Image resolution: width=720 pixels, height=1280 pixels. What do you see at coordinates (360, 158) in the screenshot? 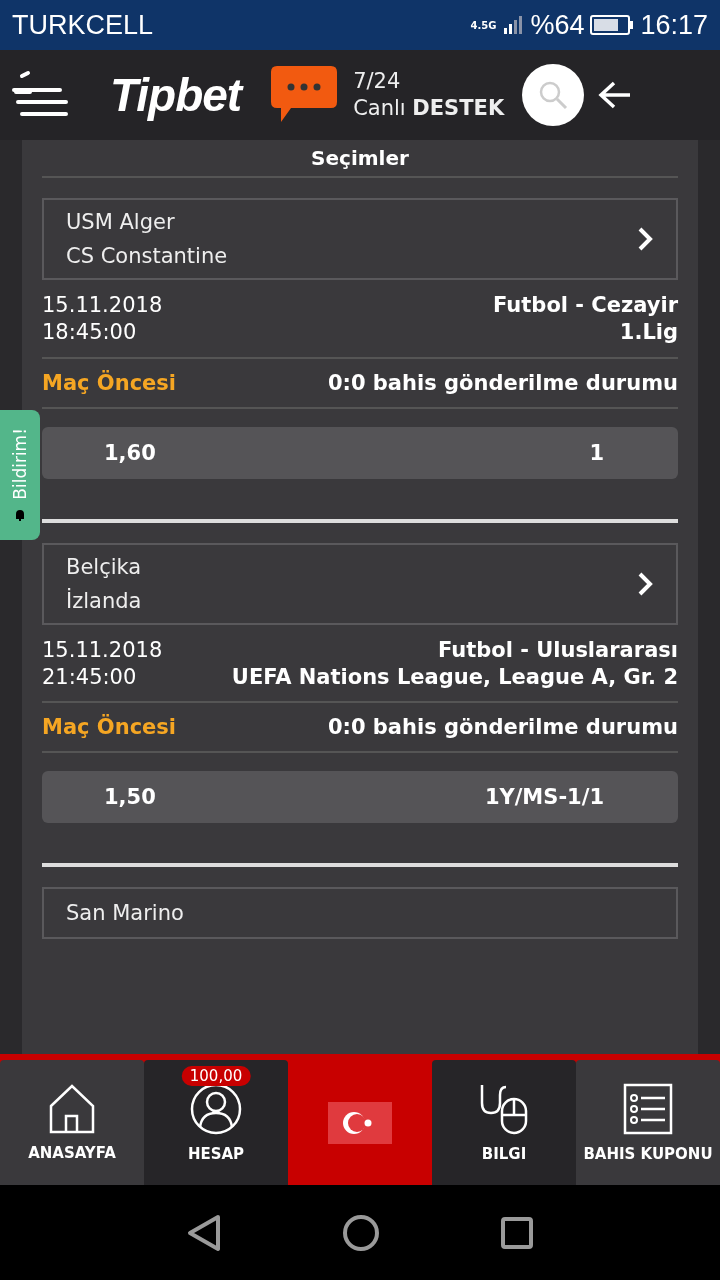
I see `section-title: Seçimler` at bounding box center [360, 158].